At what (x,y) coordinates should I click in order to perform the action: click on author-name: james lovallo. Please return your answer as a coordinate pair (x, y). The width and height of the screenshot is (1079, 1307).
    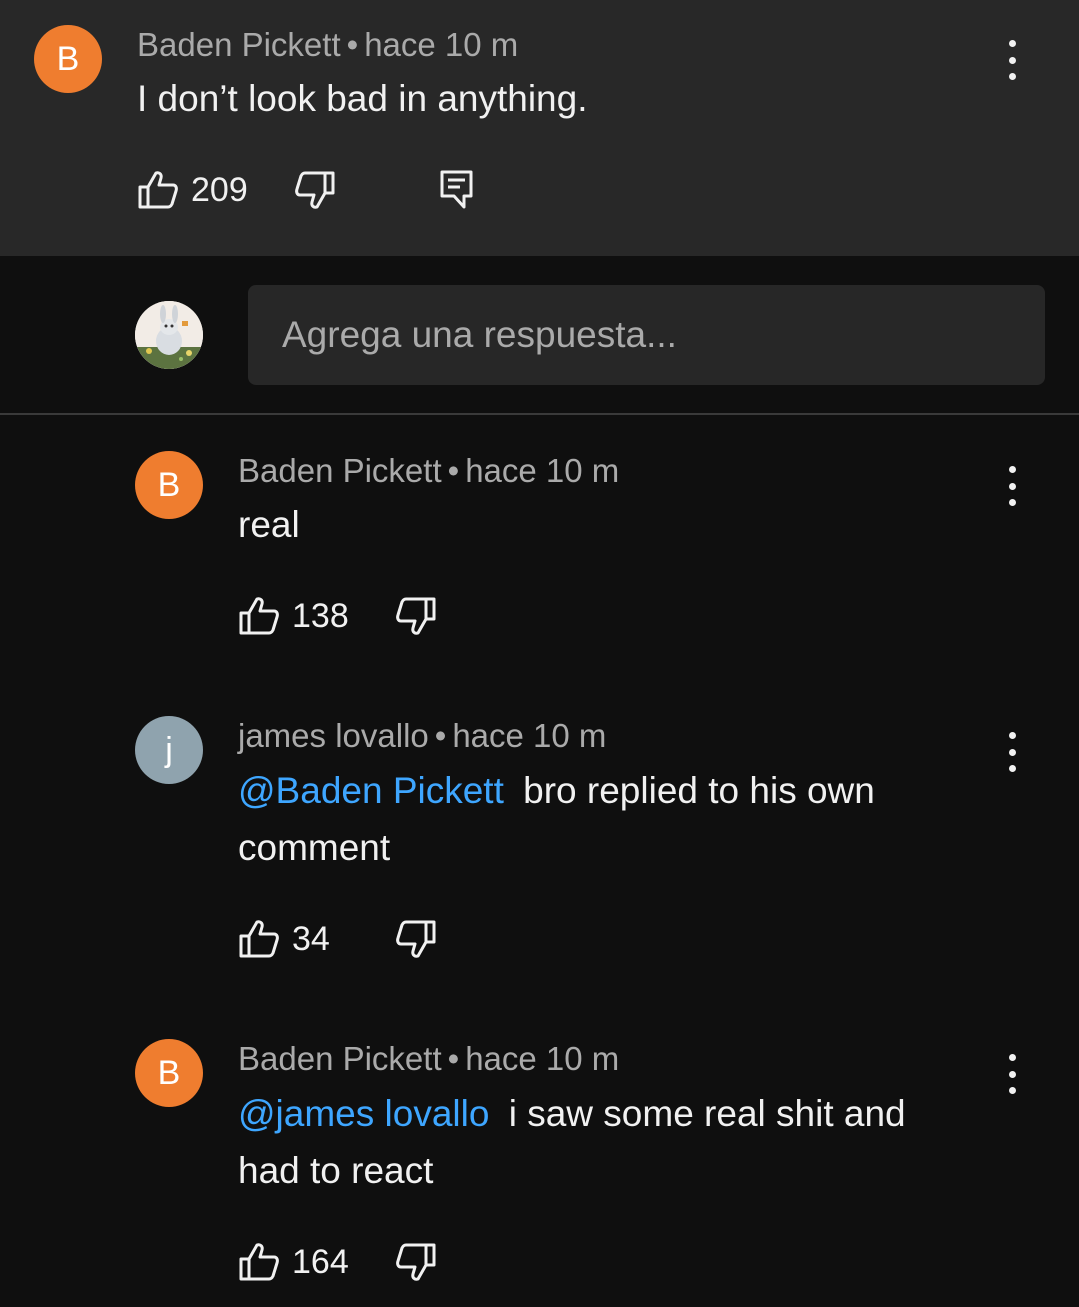
    Looking at the image, I should click on (333, 735).